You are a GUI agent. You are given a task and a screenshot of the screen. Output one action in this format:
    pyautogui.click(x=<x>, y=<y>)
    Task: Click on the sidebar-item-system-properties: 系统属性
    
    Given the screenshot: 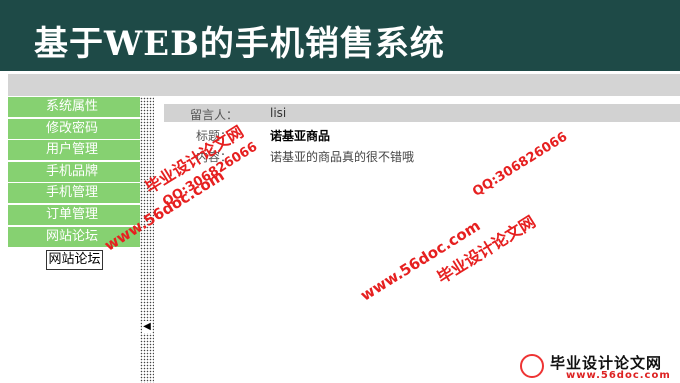 What is the action you would take?
    pyautogui.click(x=74, y=107)
    